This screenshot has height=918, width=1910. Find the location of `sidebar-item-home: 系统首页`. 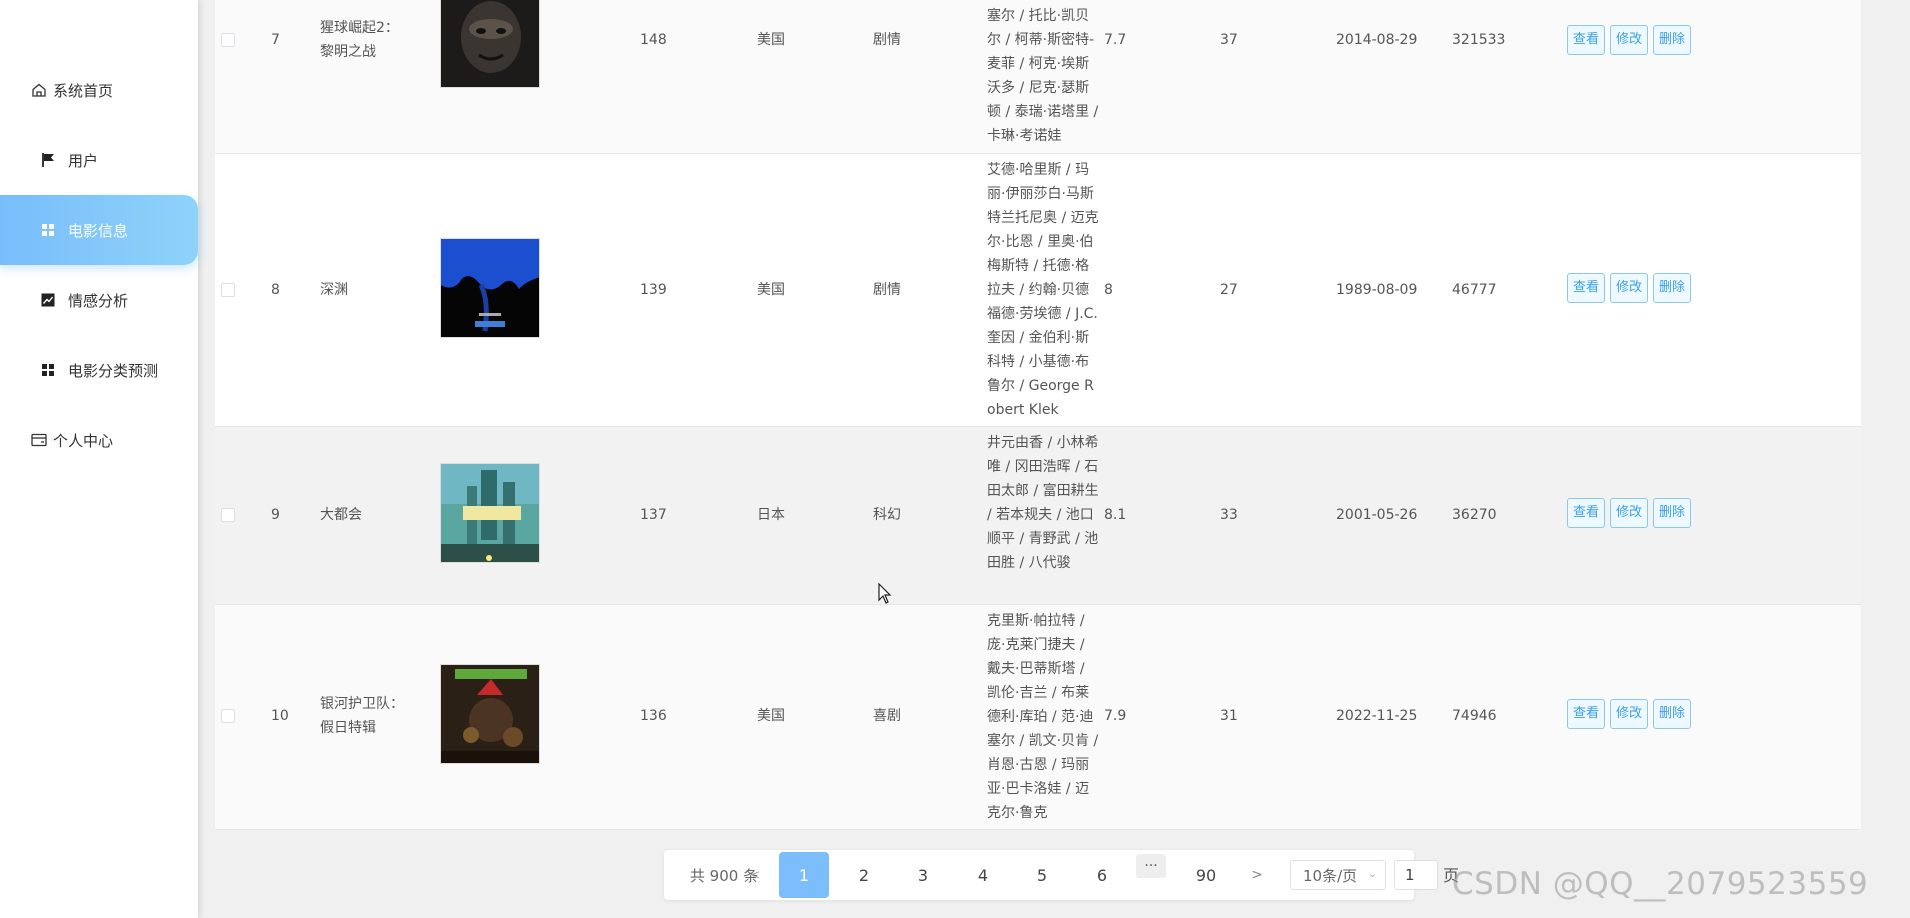

sidebar-item-home: 系统首页 is located at coordinates (99, 90).